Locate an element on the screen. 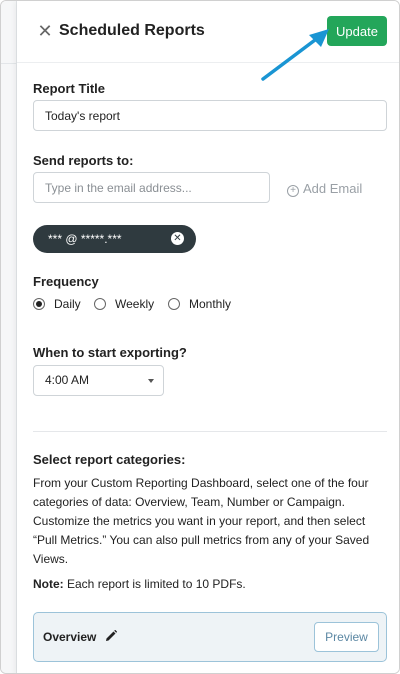  preview-button: Preview is located at coordinates (346, 637).